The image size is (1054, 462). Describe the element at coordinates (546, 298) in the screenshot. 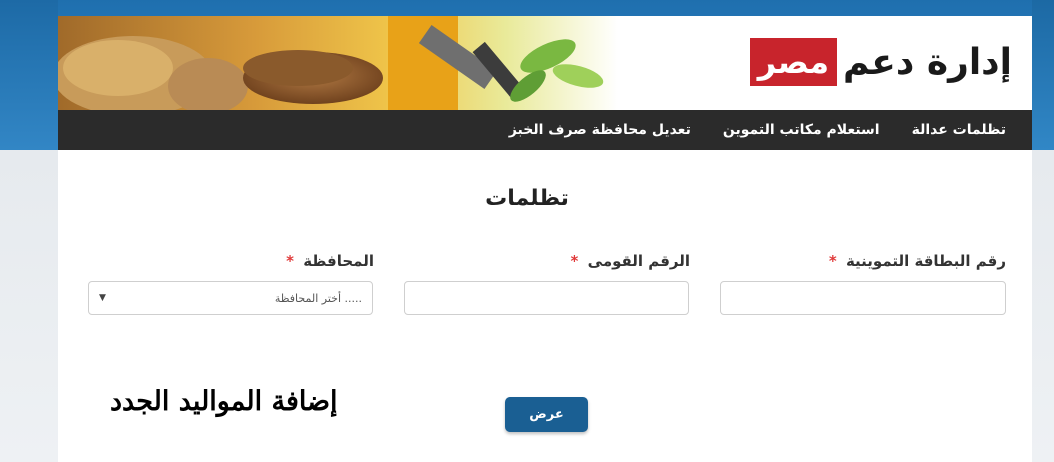

I see `national-id-input` at that location.